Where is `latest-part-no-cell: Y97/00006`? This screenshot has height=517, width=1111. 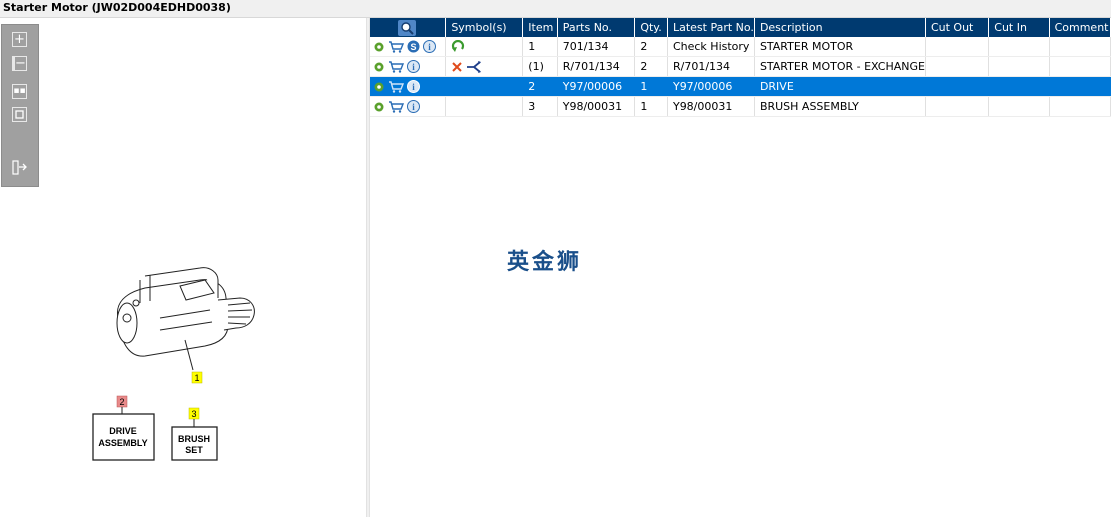 latest-part-no-cell: Y97/00006 is located at coordinates (711, 86).